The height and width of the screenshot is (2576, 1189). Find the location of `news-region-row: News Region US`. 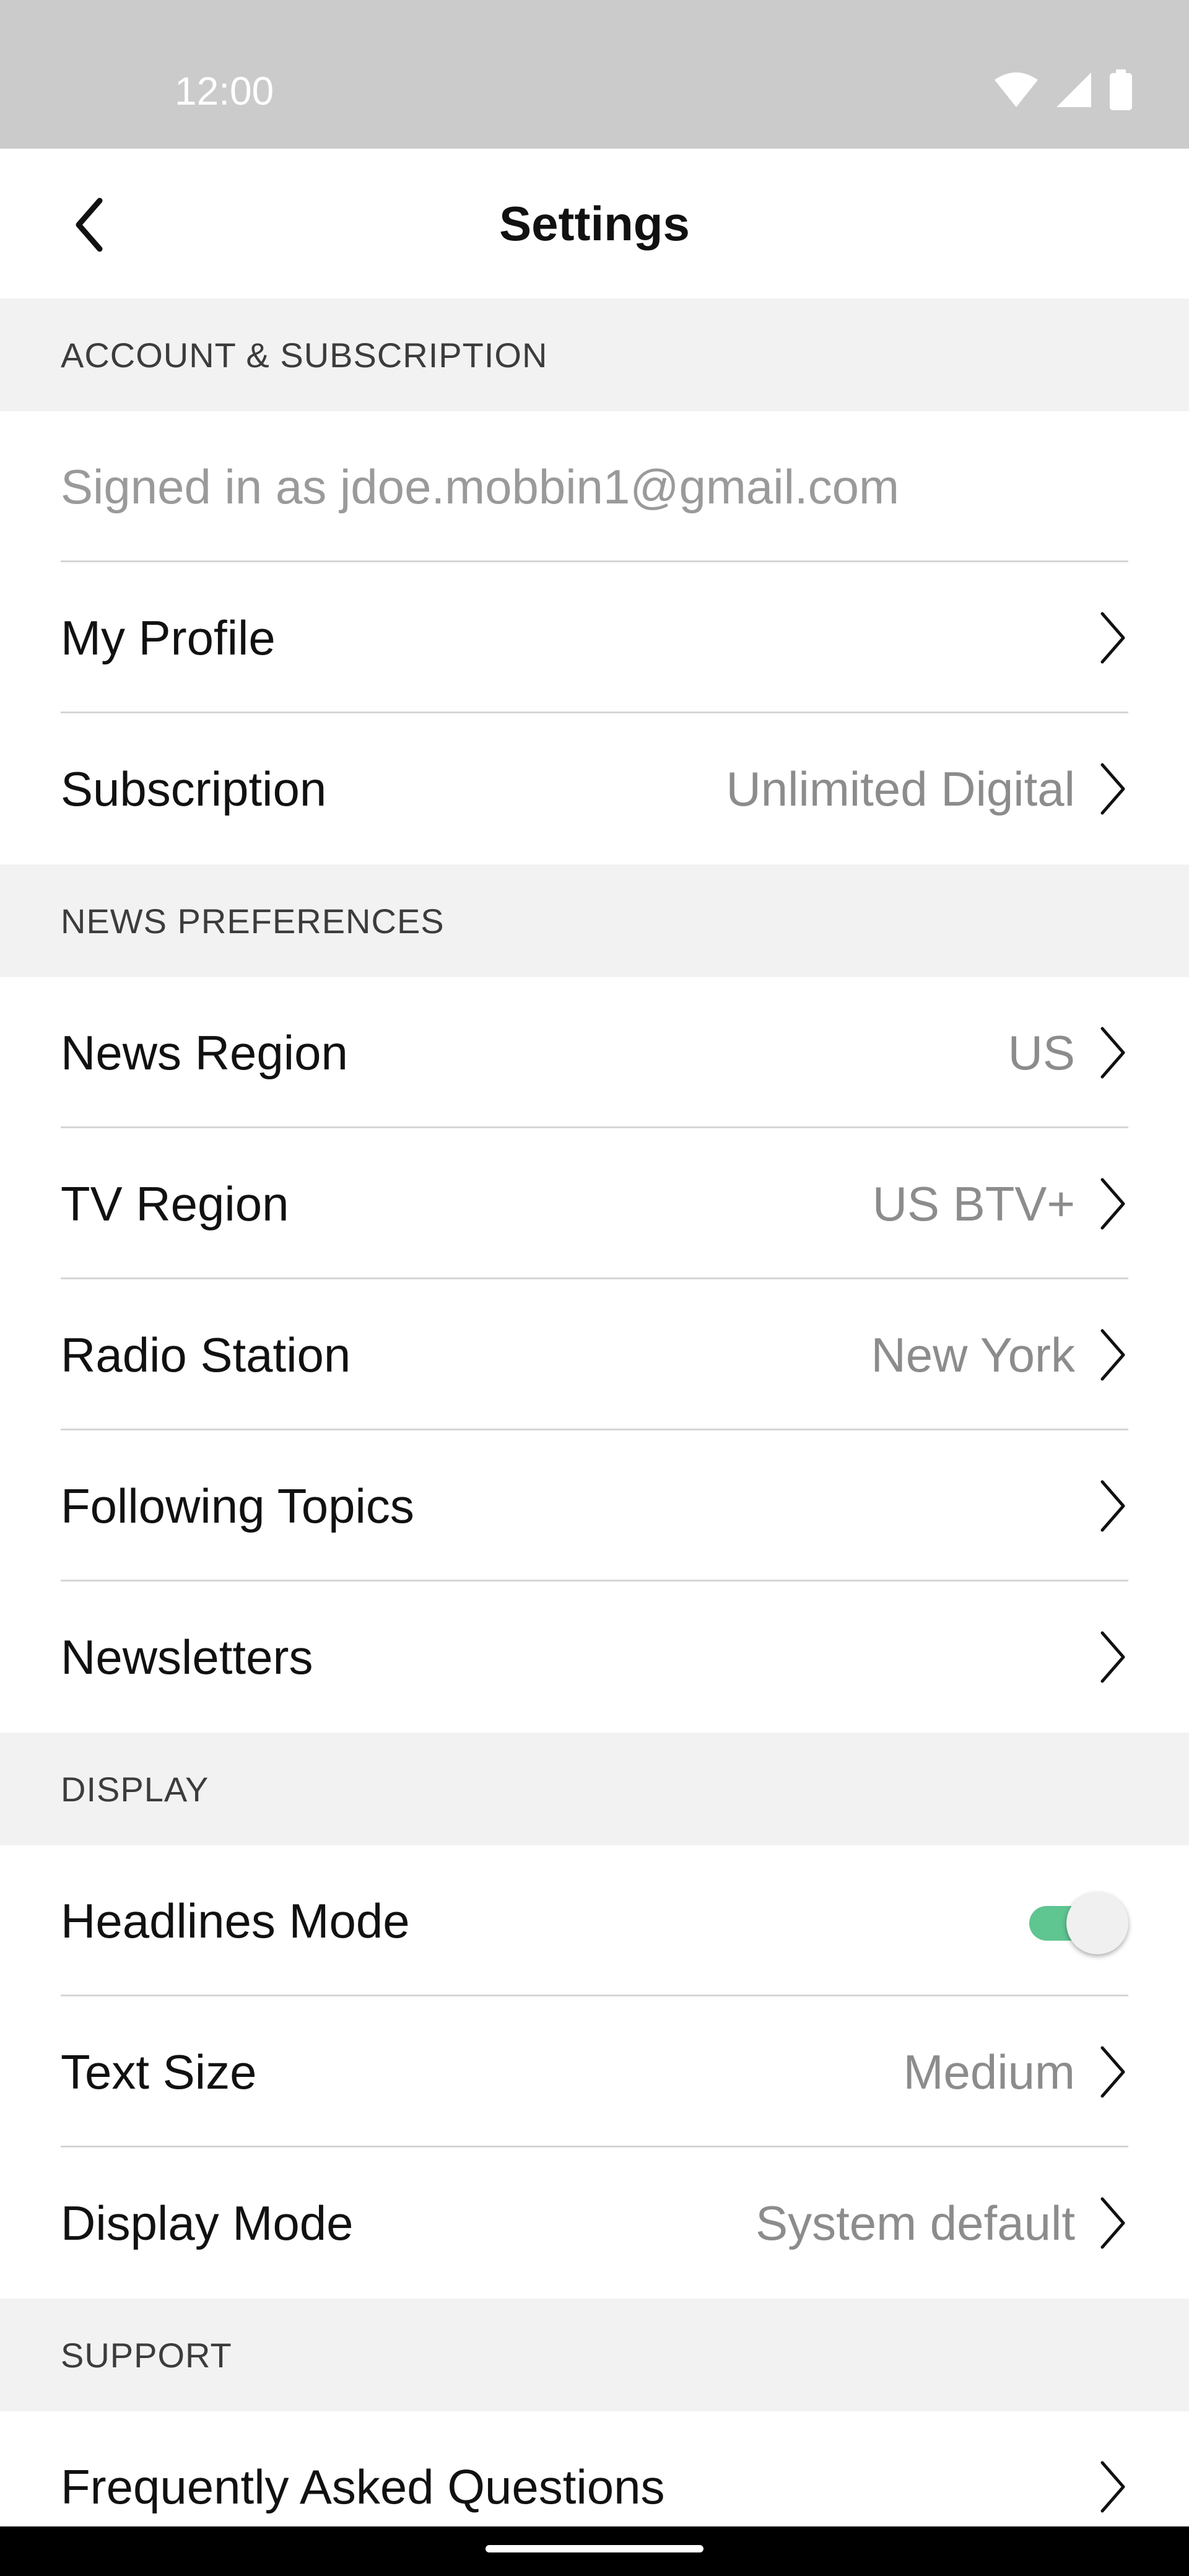

news-region-row: News Region US is located at coordinates (594, 1052).